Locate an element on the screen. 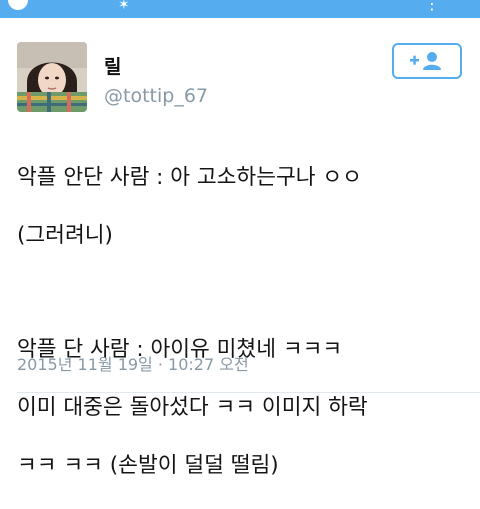  display-name: 릴 is located at coordinates (112, 65).